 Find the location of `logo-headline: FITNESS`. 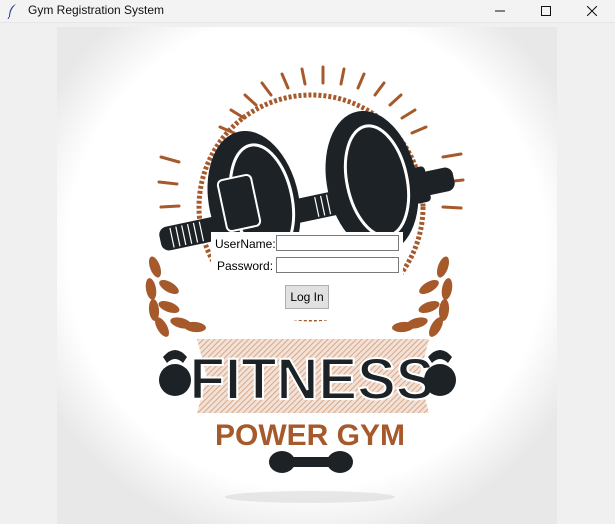

logo-headline: FITNESS is located at coordinates (312, 379).